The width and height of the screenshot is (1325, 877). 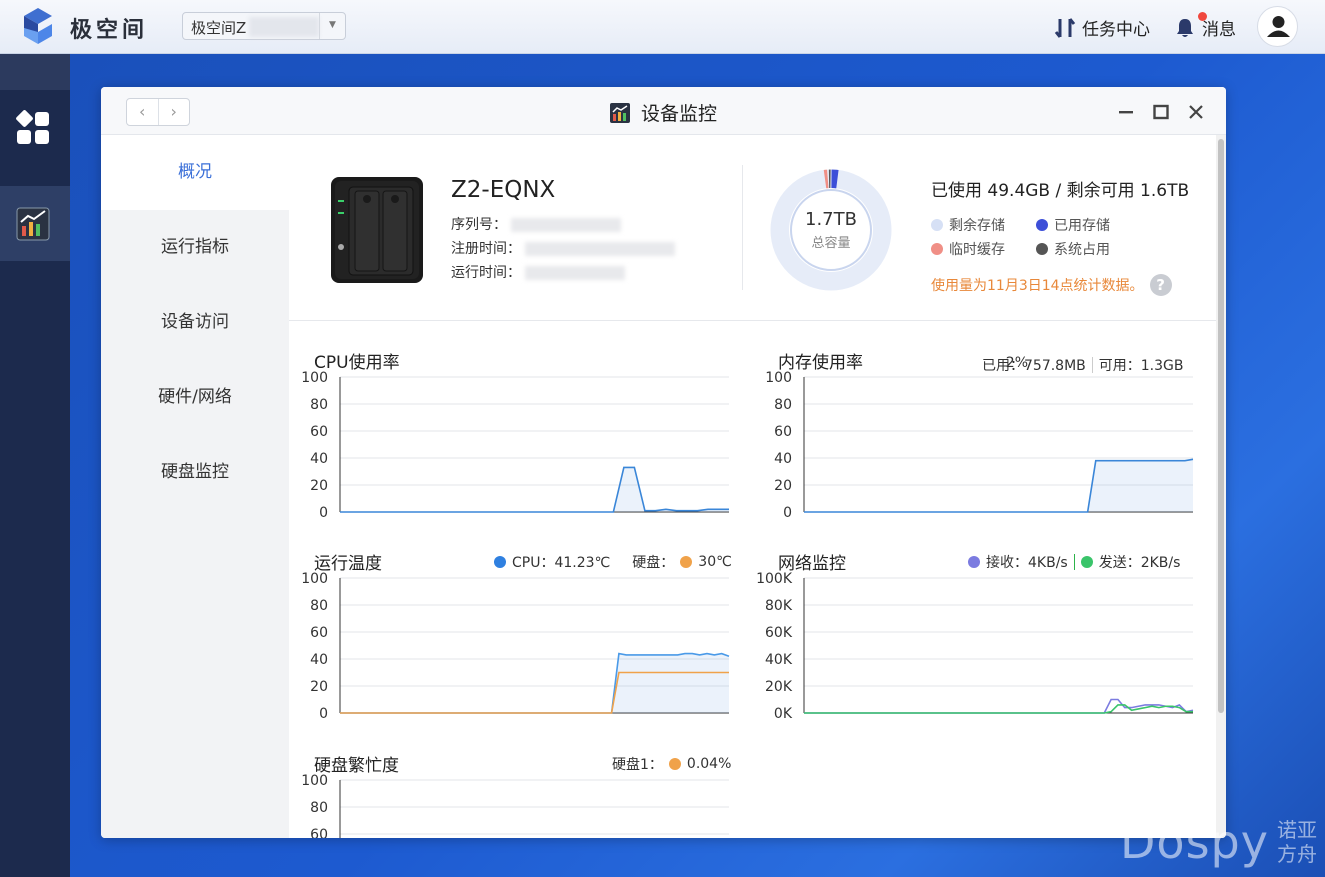 What do you see at coordinates (35, 72) in the screenshot?
I see `dock-header` at bounding box center [35, 72].